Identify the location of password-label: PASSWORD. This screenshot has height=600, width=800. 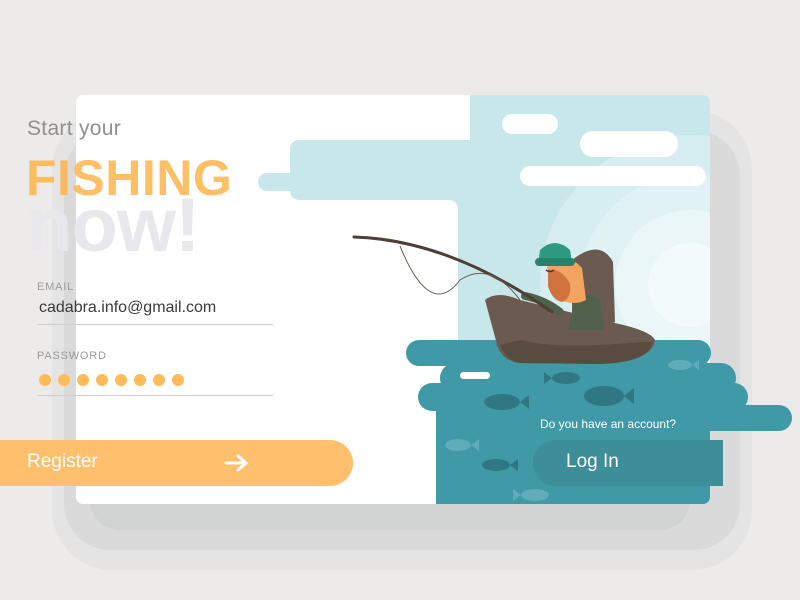
(72, 356).